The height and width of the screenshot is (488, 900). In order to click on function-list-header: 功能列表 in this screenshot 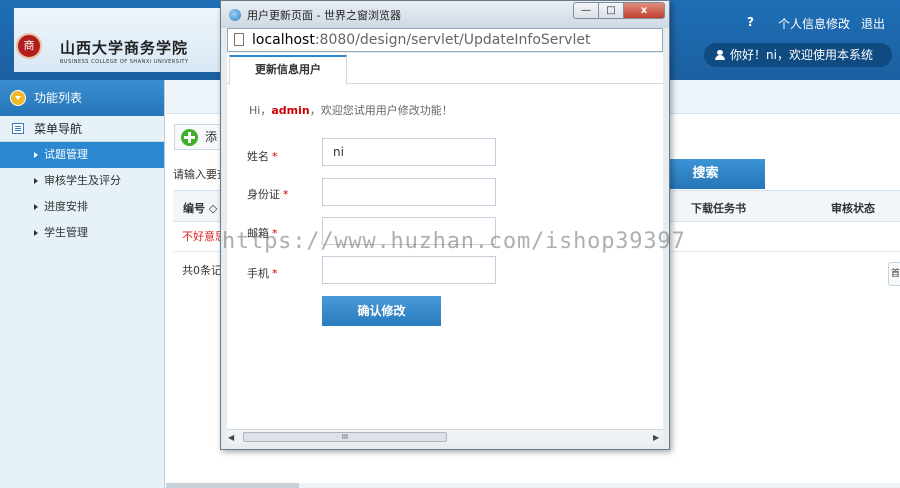, I will do `click(82, 98)`.